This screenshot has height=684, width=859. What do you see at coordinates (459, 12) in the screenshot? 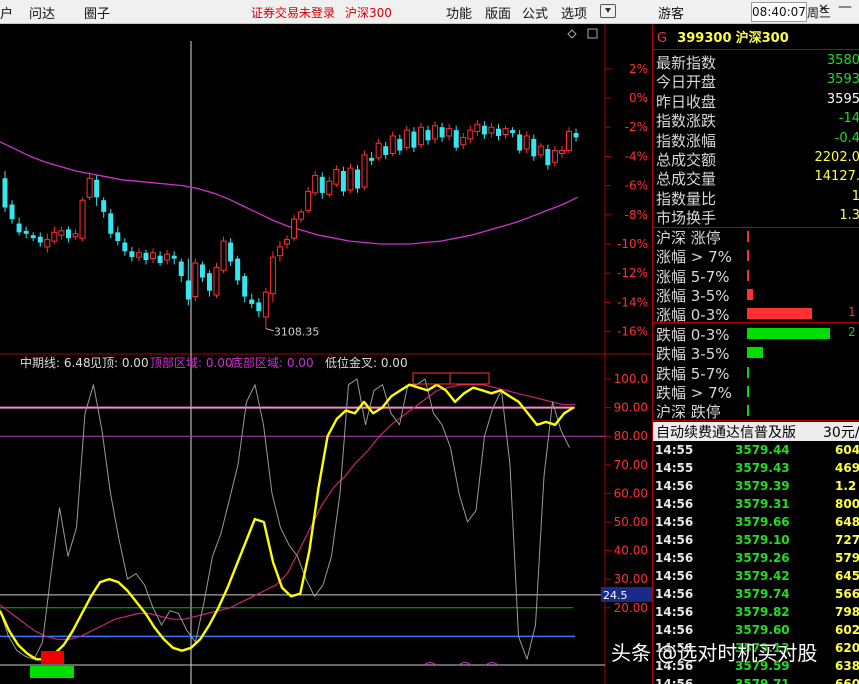
I see `menu-item-function: 功能` at bounding box center [459, 12].